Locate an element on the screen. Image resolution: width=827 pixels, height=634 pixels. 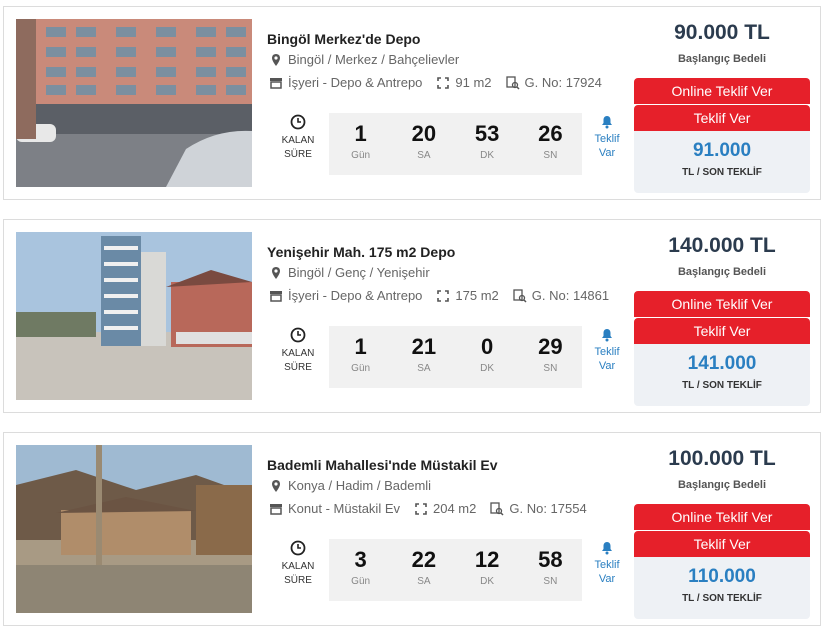
gno-text: G. No: 17554 is located at coordinates (548, 508).